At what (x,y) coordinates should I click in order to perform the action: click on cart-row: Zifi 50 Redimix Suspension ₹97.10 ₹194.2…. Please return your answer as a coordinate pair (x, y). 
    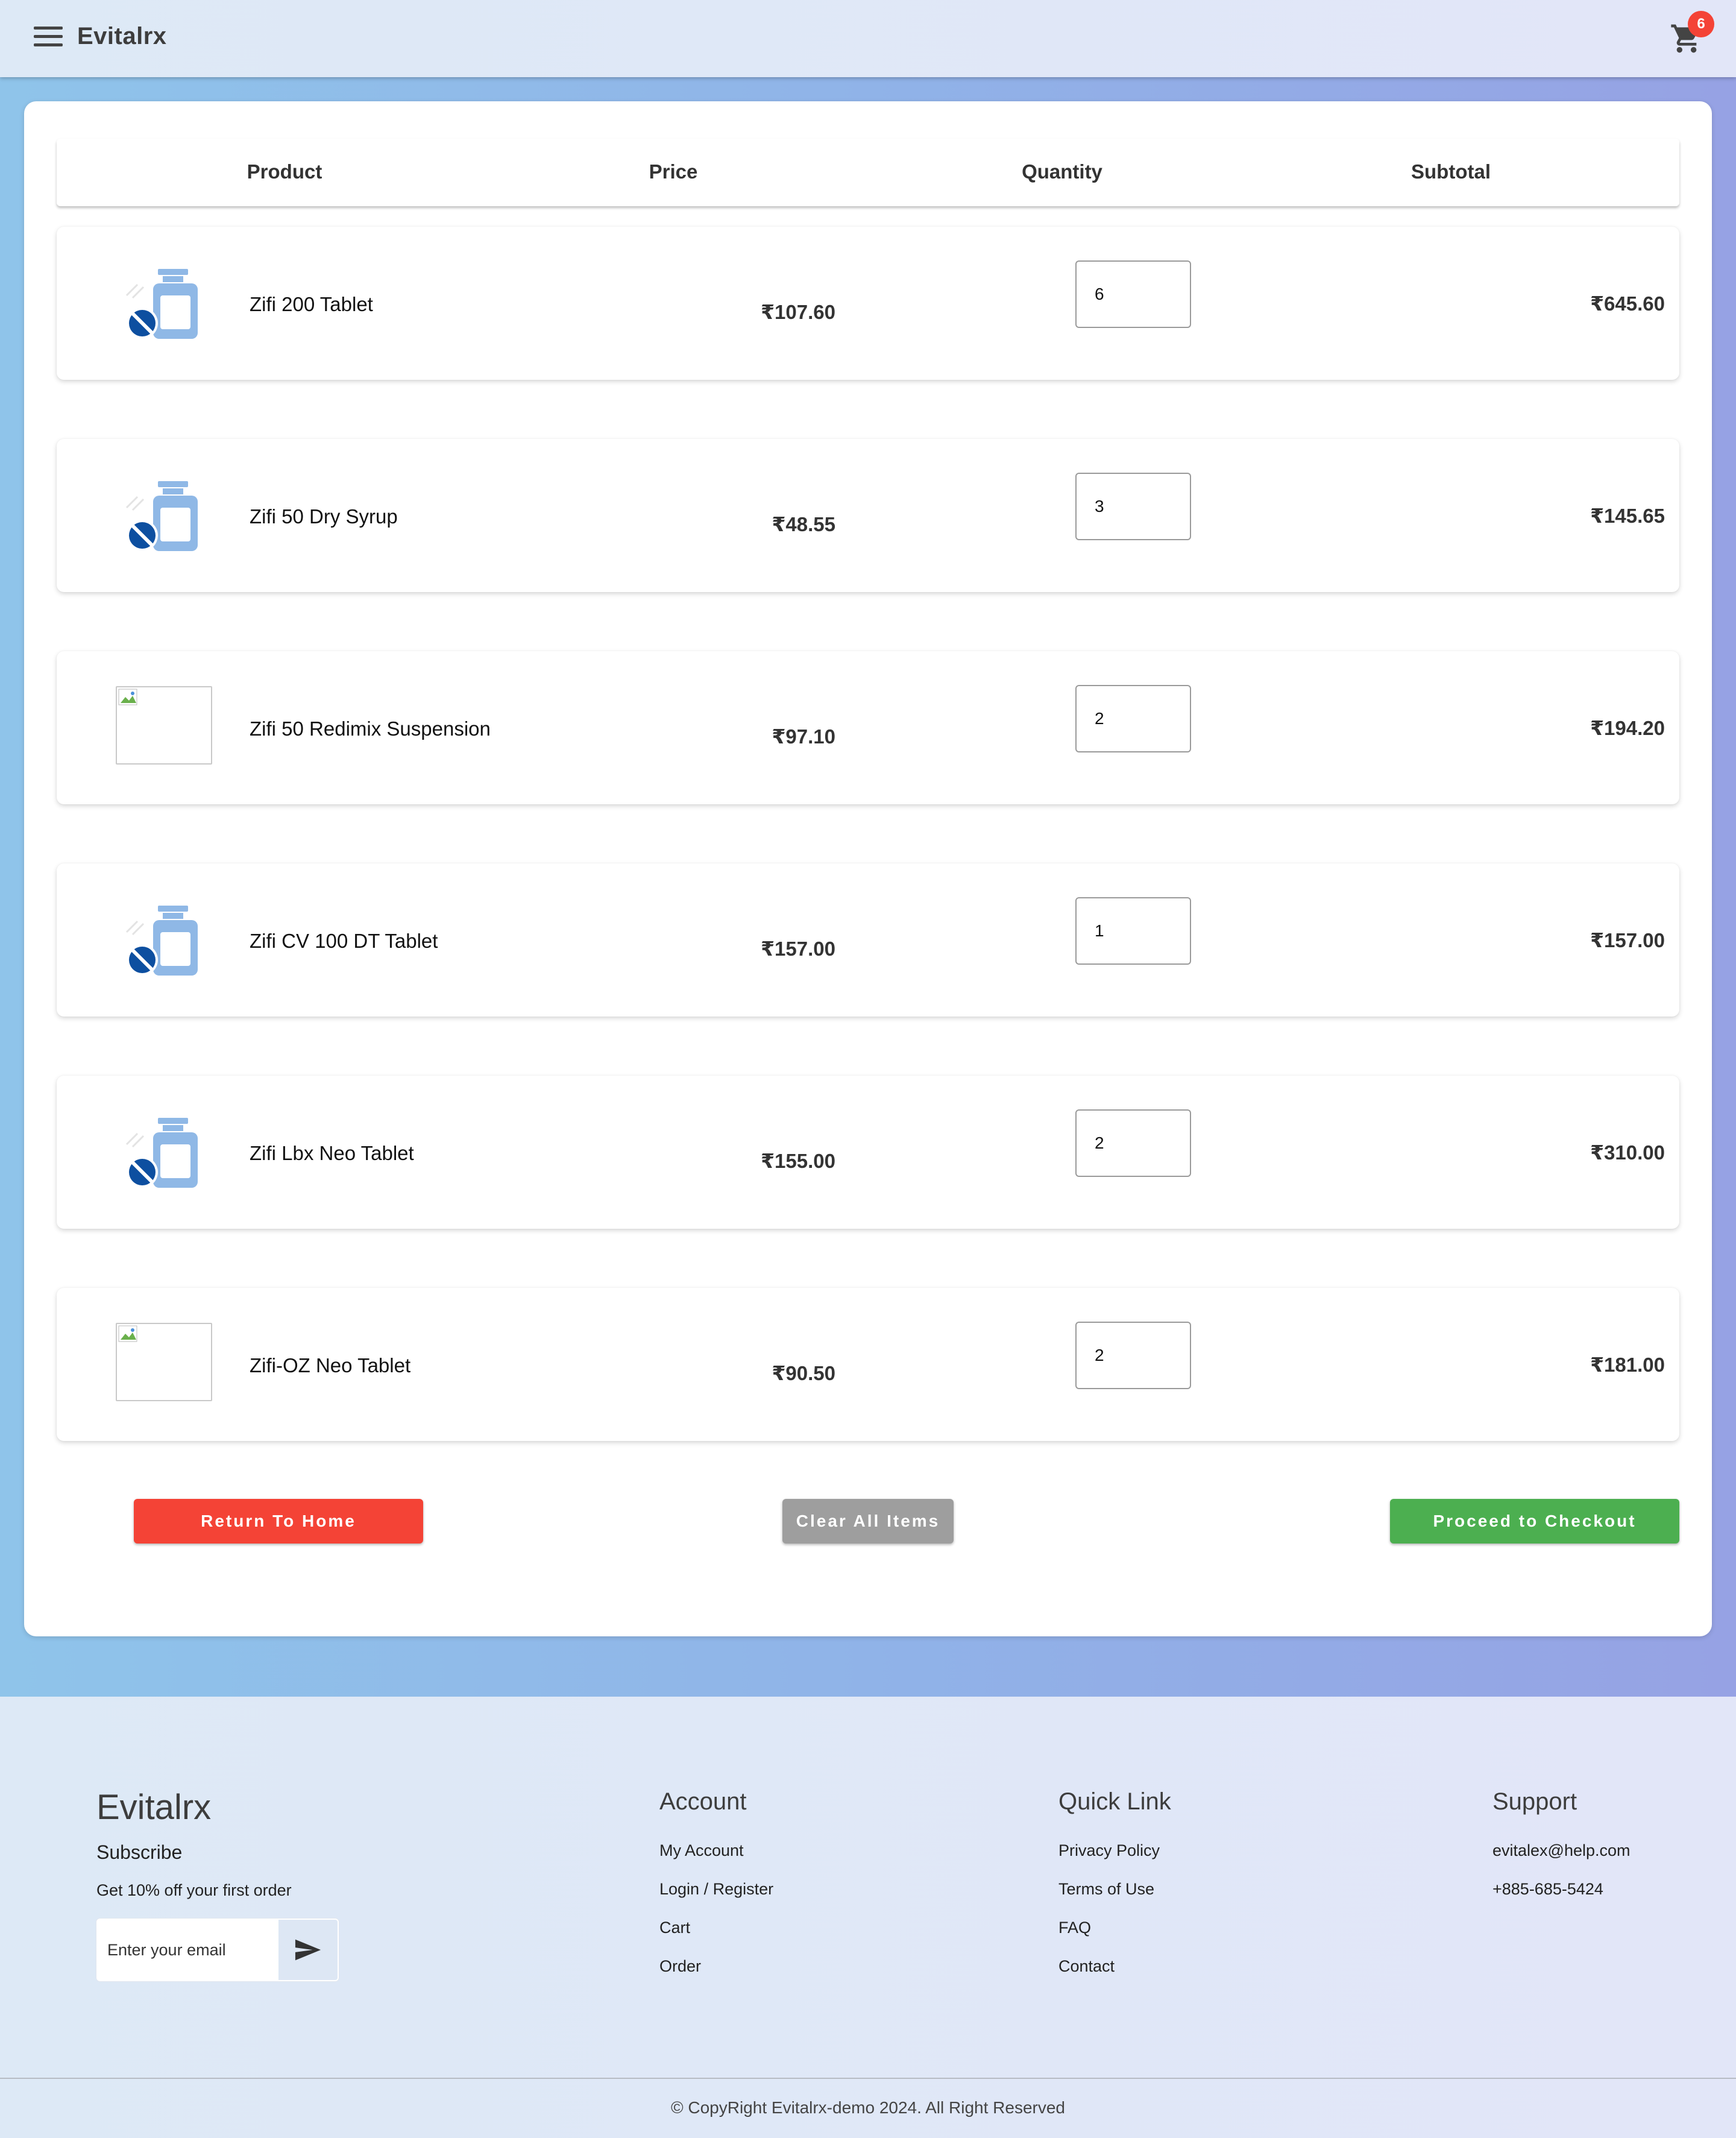
    Looking at the image, I should click on (868, 727).